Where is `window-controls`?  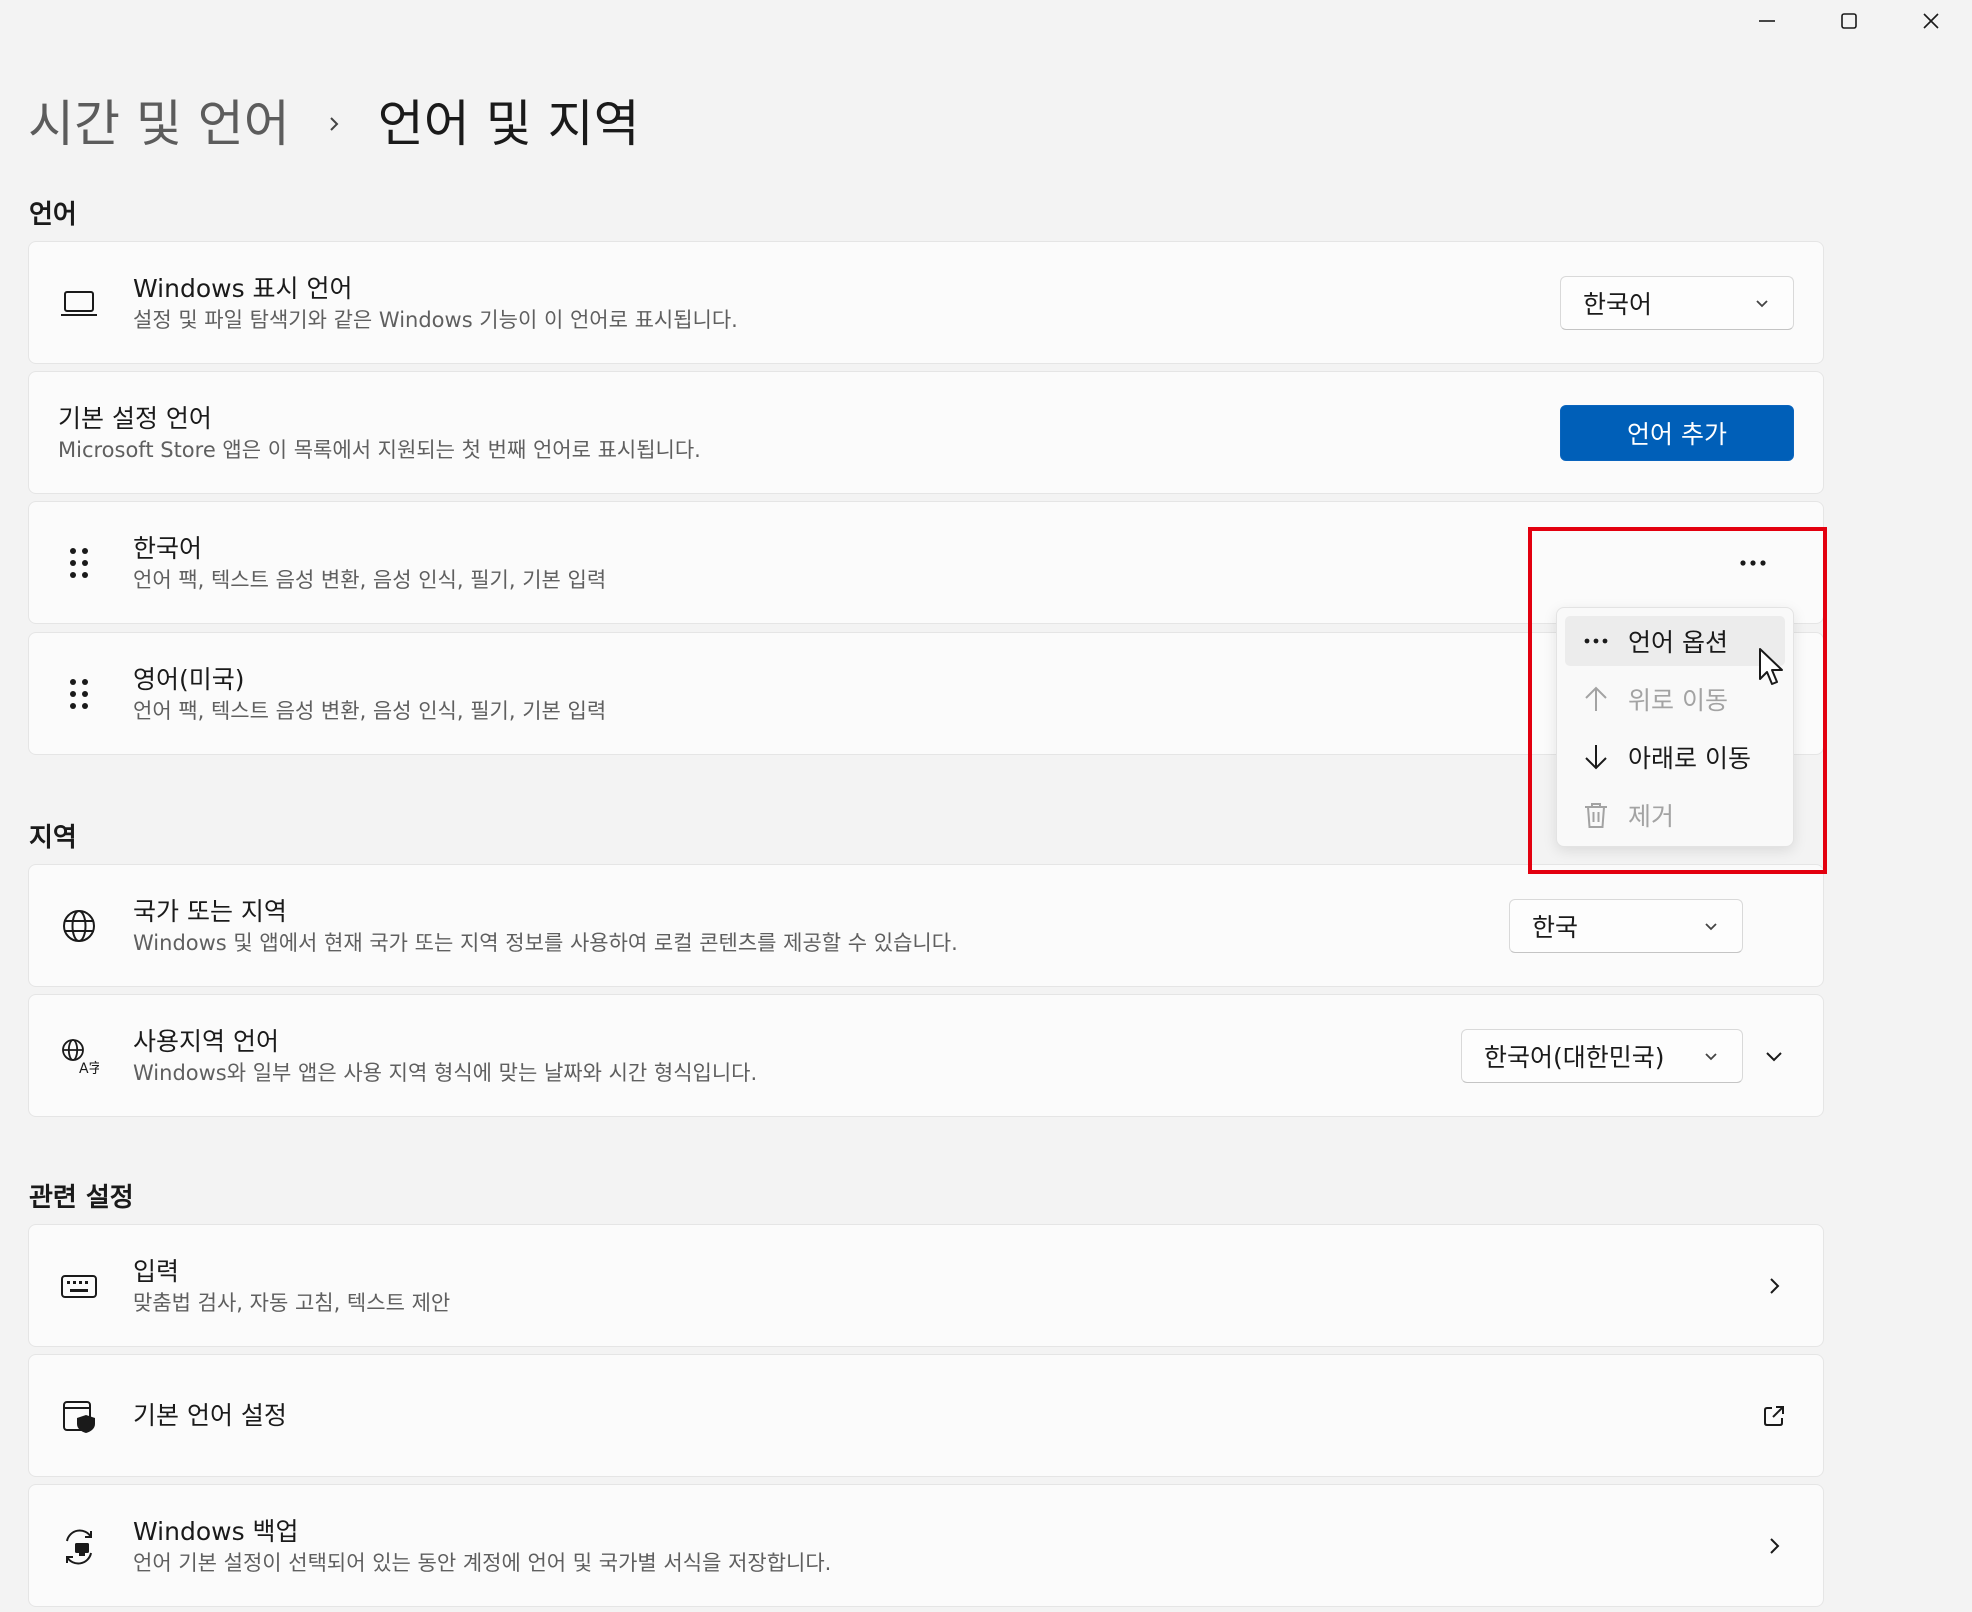 window-controls is located at coordinates (1849, 21).